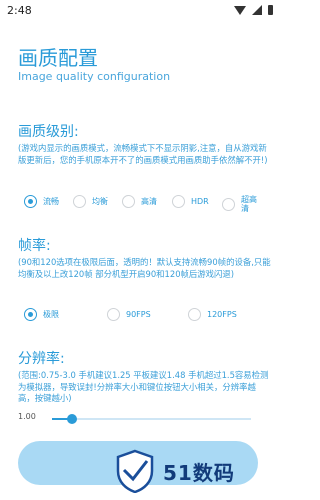  What do you see at coordinates (51, 201) in the screenshot?
I see `option-label: 流畅` at bounding box center [51, 201].